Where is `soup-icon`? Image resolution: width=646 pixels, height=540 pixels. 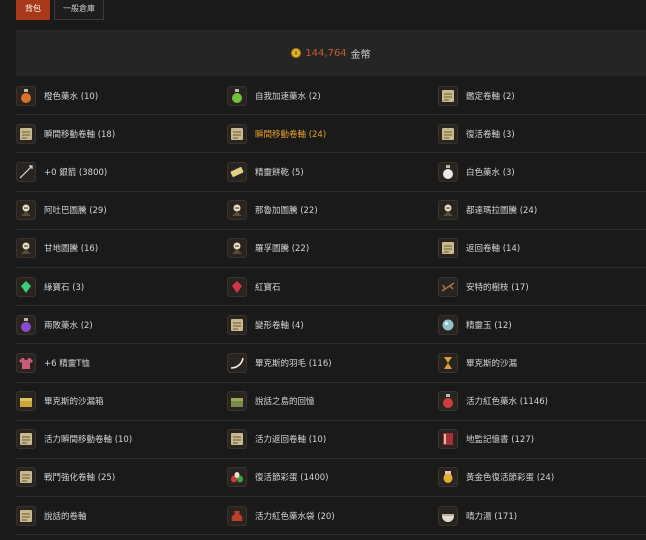 soup-icon is located at coordinates (448, 515).